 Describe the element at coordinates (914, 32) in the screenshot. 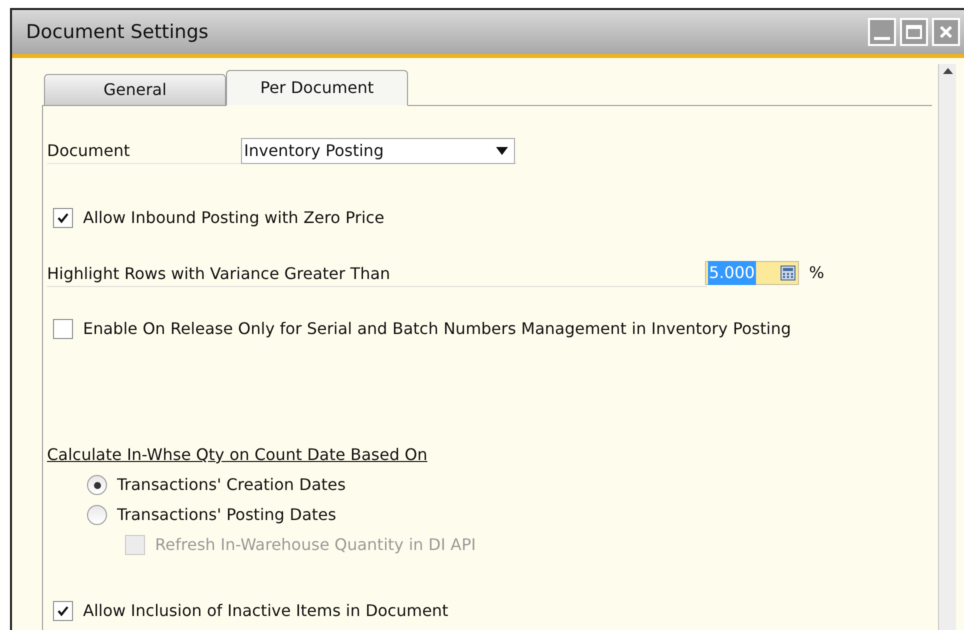

I see `maximize-button` at that location.